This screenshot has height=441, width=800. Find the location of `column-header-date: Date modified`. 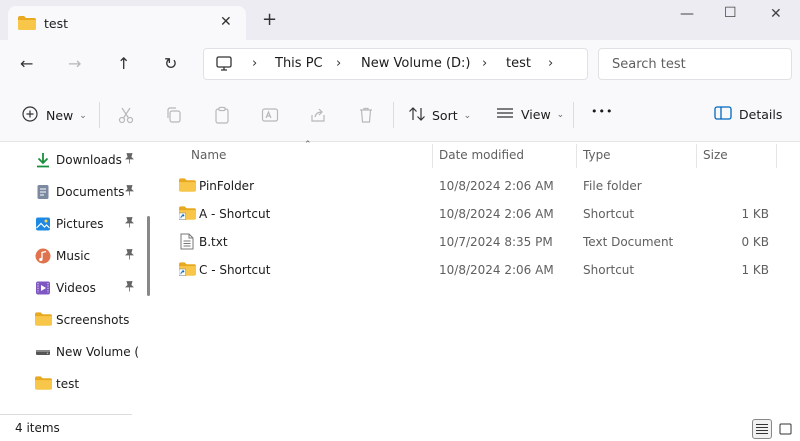

column-header-date: Date modified is located at coordinates (481, 155).